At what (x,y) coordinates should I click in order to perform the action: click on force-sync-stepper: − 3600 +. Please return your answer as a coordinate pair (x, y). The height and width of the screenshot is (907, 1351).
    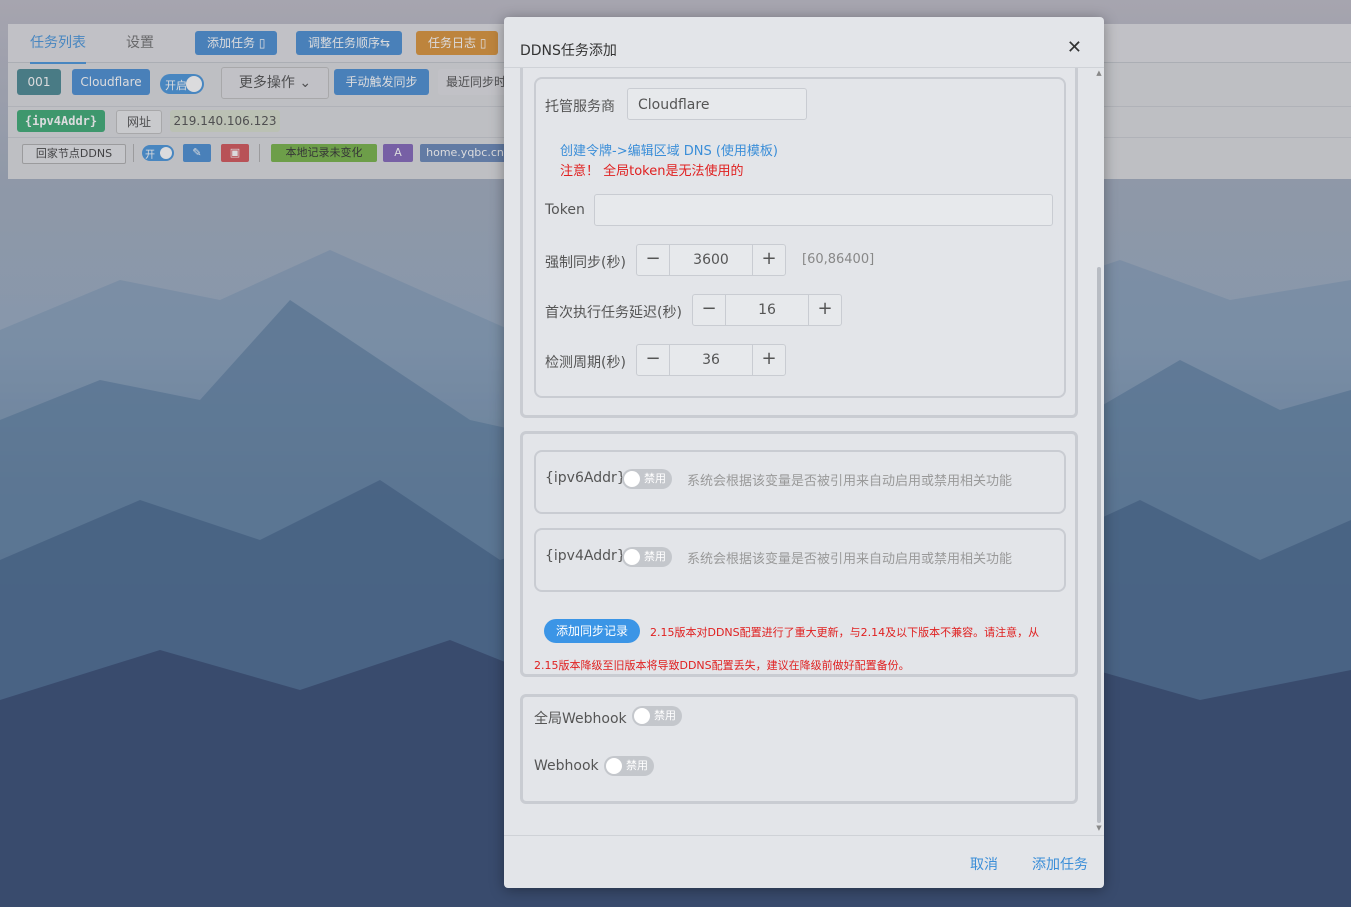
    Looking at the image, I should click on (711, 260).